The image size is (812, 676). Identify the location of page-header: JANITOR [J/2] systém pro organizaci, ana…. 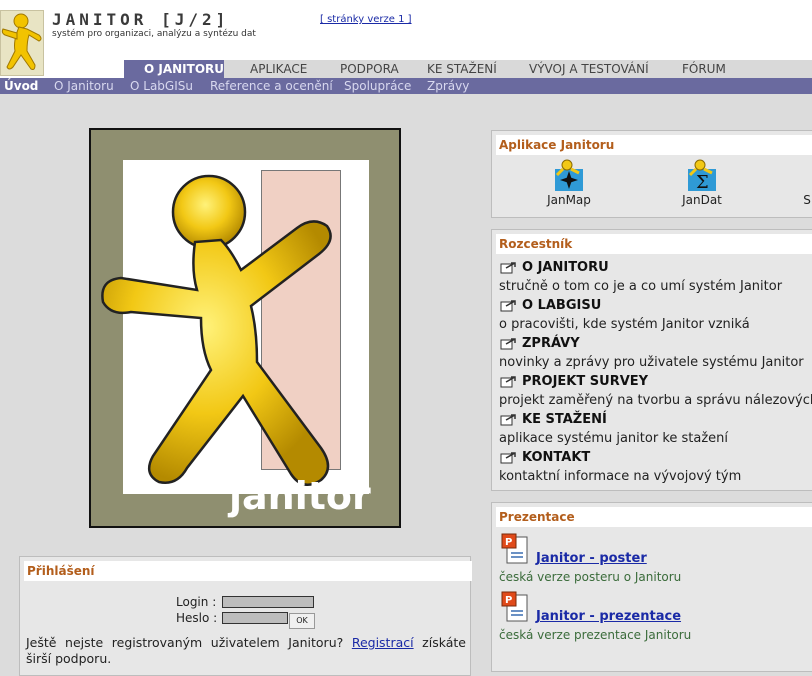
(406, 39).